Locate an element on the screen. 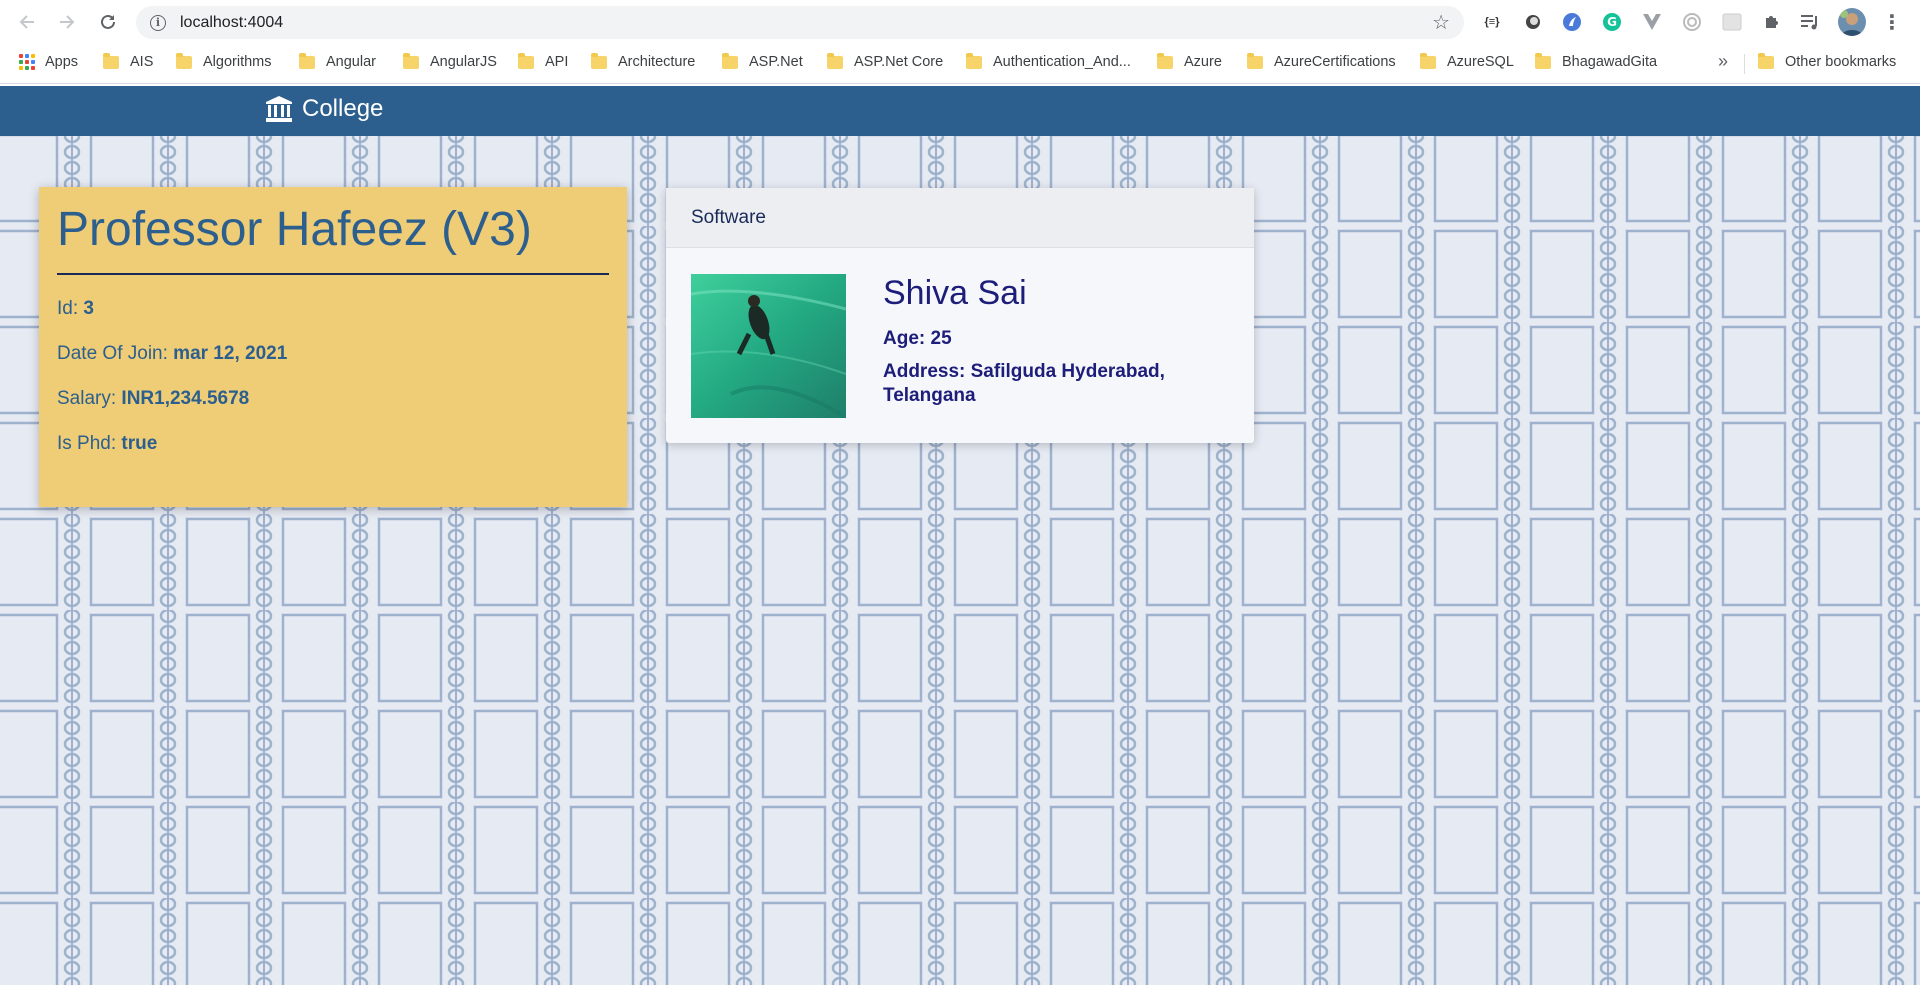 This screenshot has height=985, width=1920. brand-title: College is located at coordinates (343, 108).